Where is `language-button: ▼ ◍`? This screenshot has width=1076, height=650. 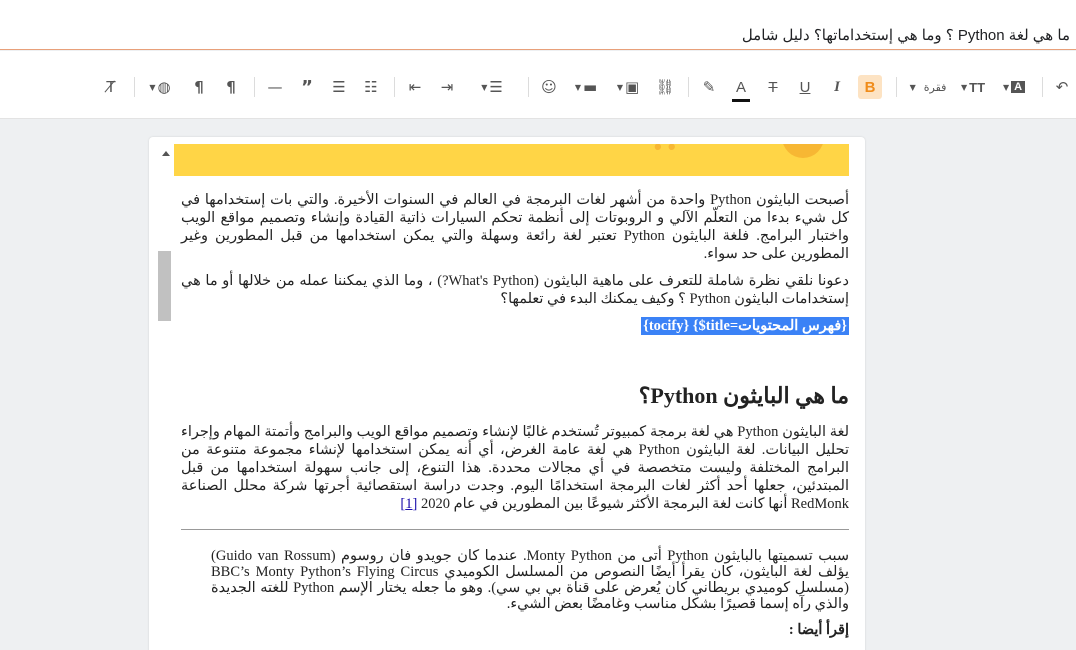 language-button: ▼ ◍ is located at coordinates (160, 87).